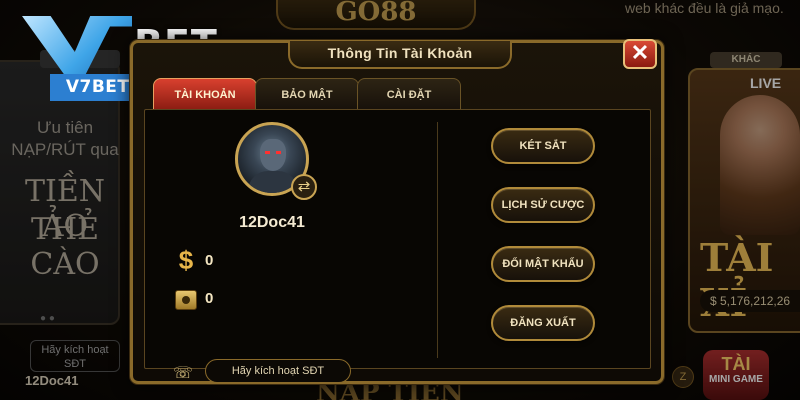 The height and width of the screenshot is (400, 800). I want to click on panel-divider, so click(437, 240).